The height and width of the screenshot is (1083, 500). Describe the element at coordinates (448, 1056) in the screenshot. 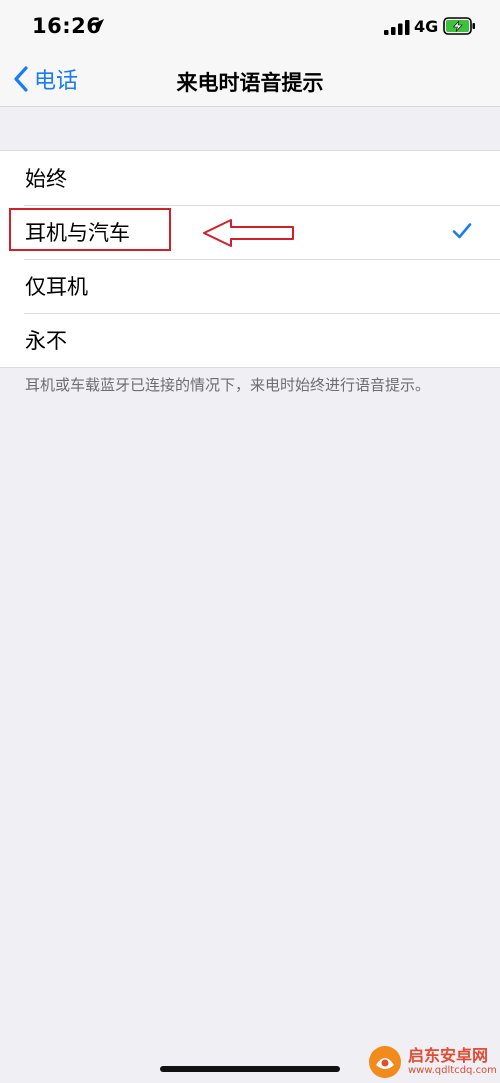

I see `watermark-name: 启东安卓网` at that location.